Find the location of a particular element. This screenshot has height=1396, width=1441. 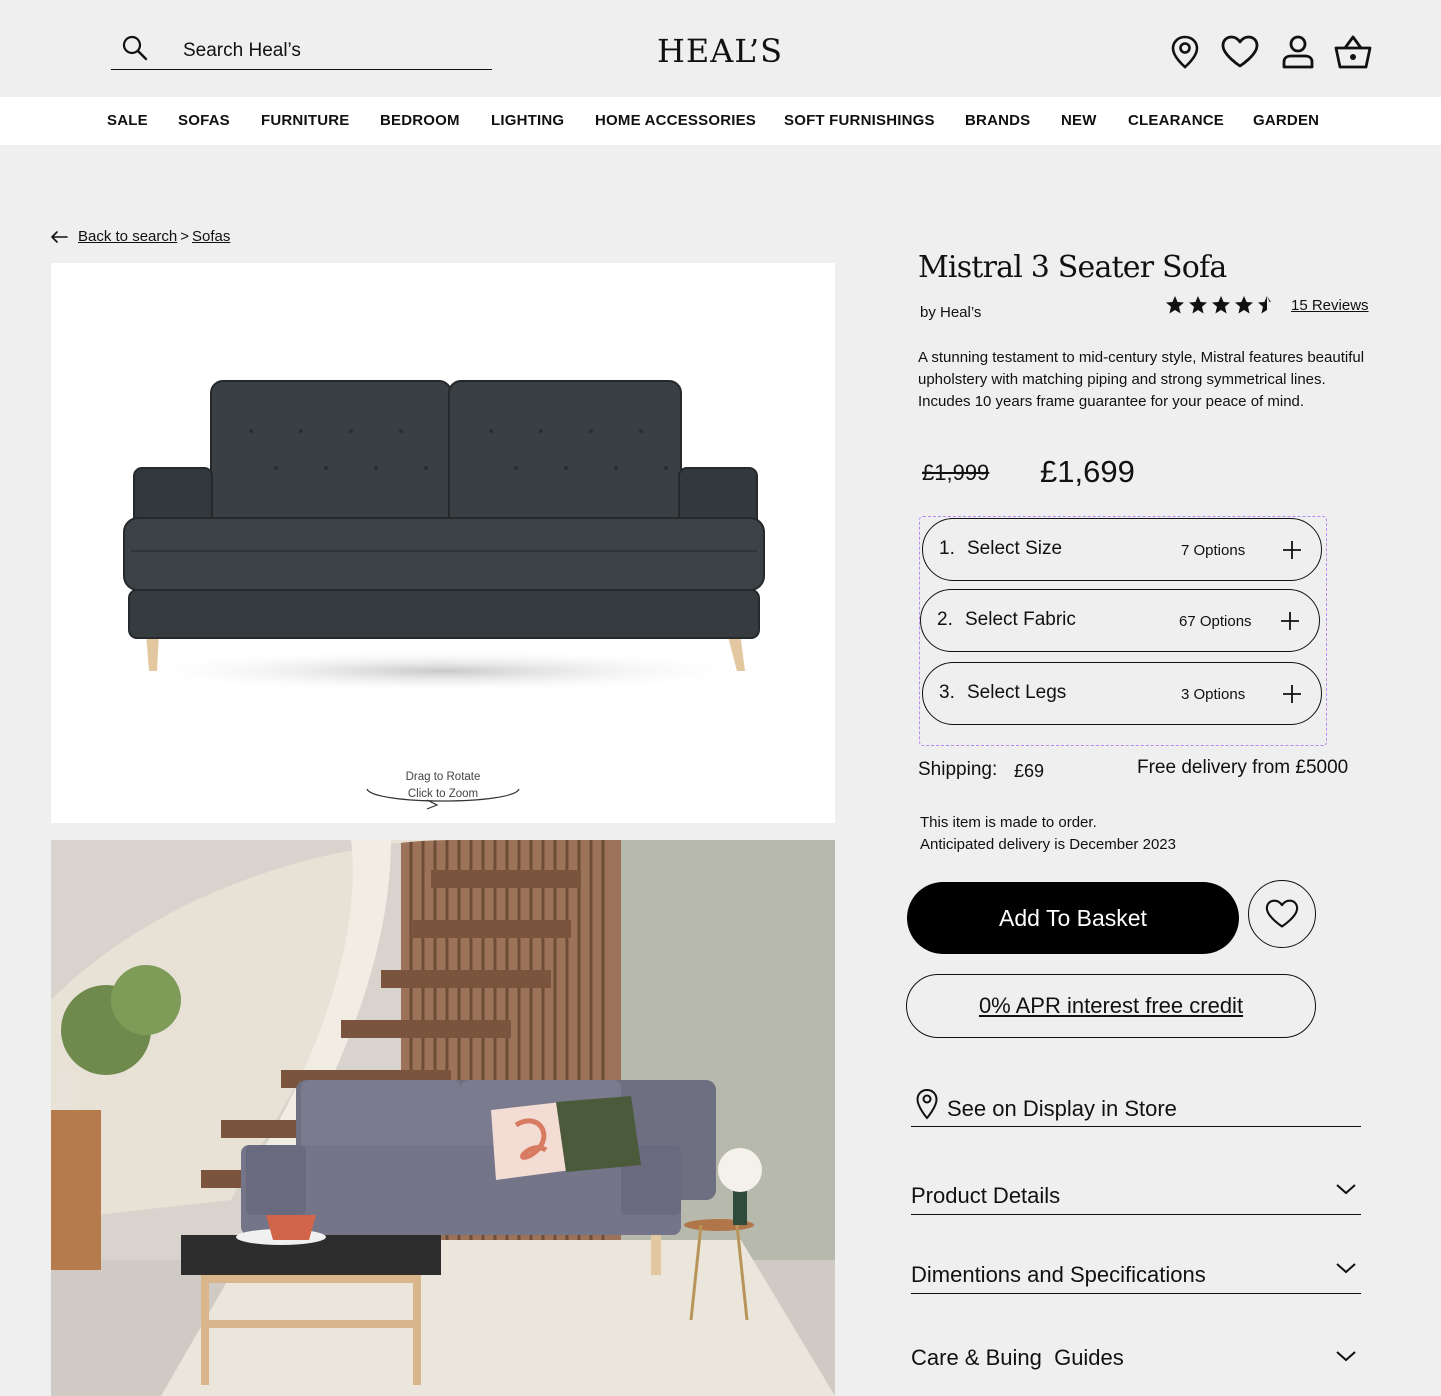

account-icon is located at coordinates (1298, 52).